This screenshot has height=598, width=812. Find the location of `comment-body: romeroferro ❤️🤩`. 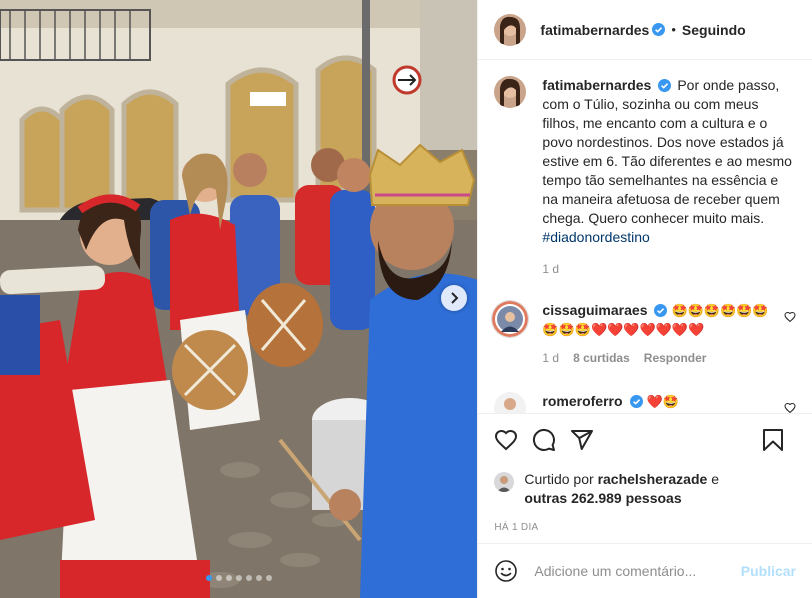

comment-body: romeroferro ❤️🤩 is located at coordinates (657, 402).